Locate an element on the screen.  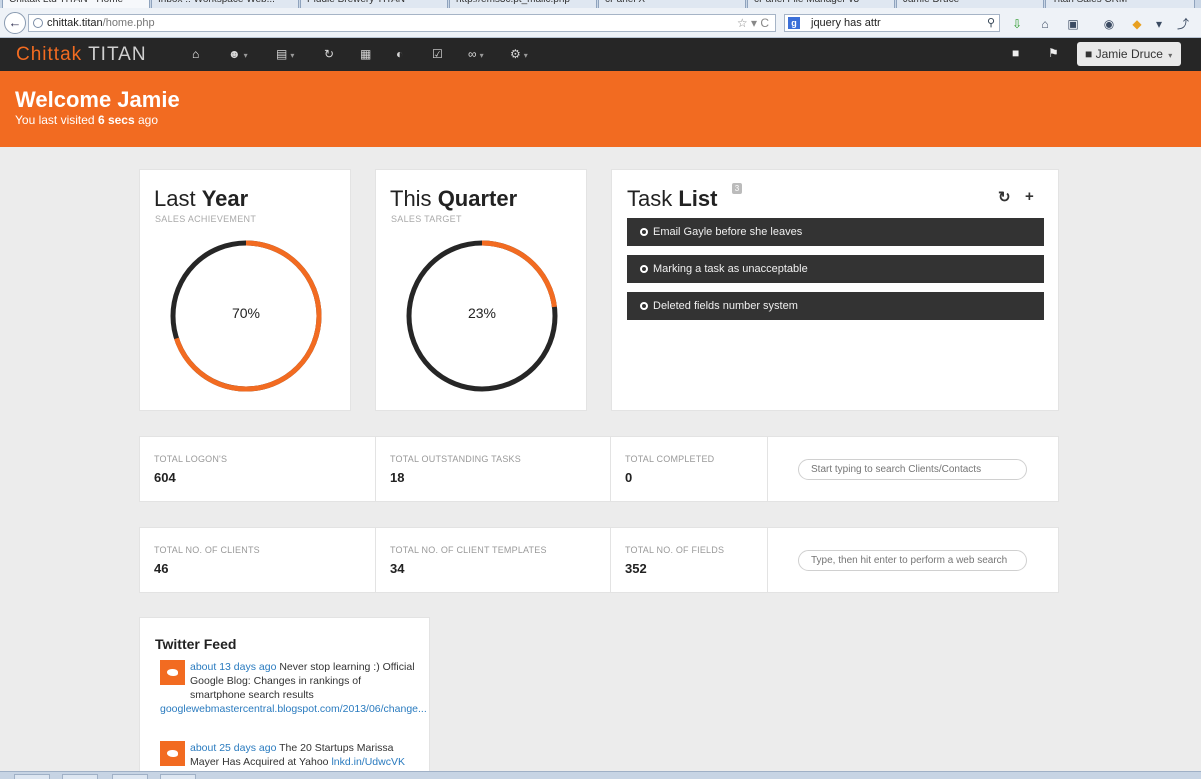
search-icon: ⚲ is located at coordinates (991, 23).